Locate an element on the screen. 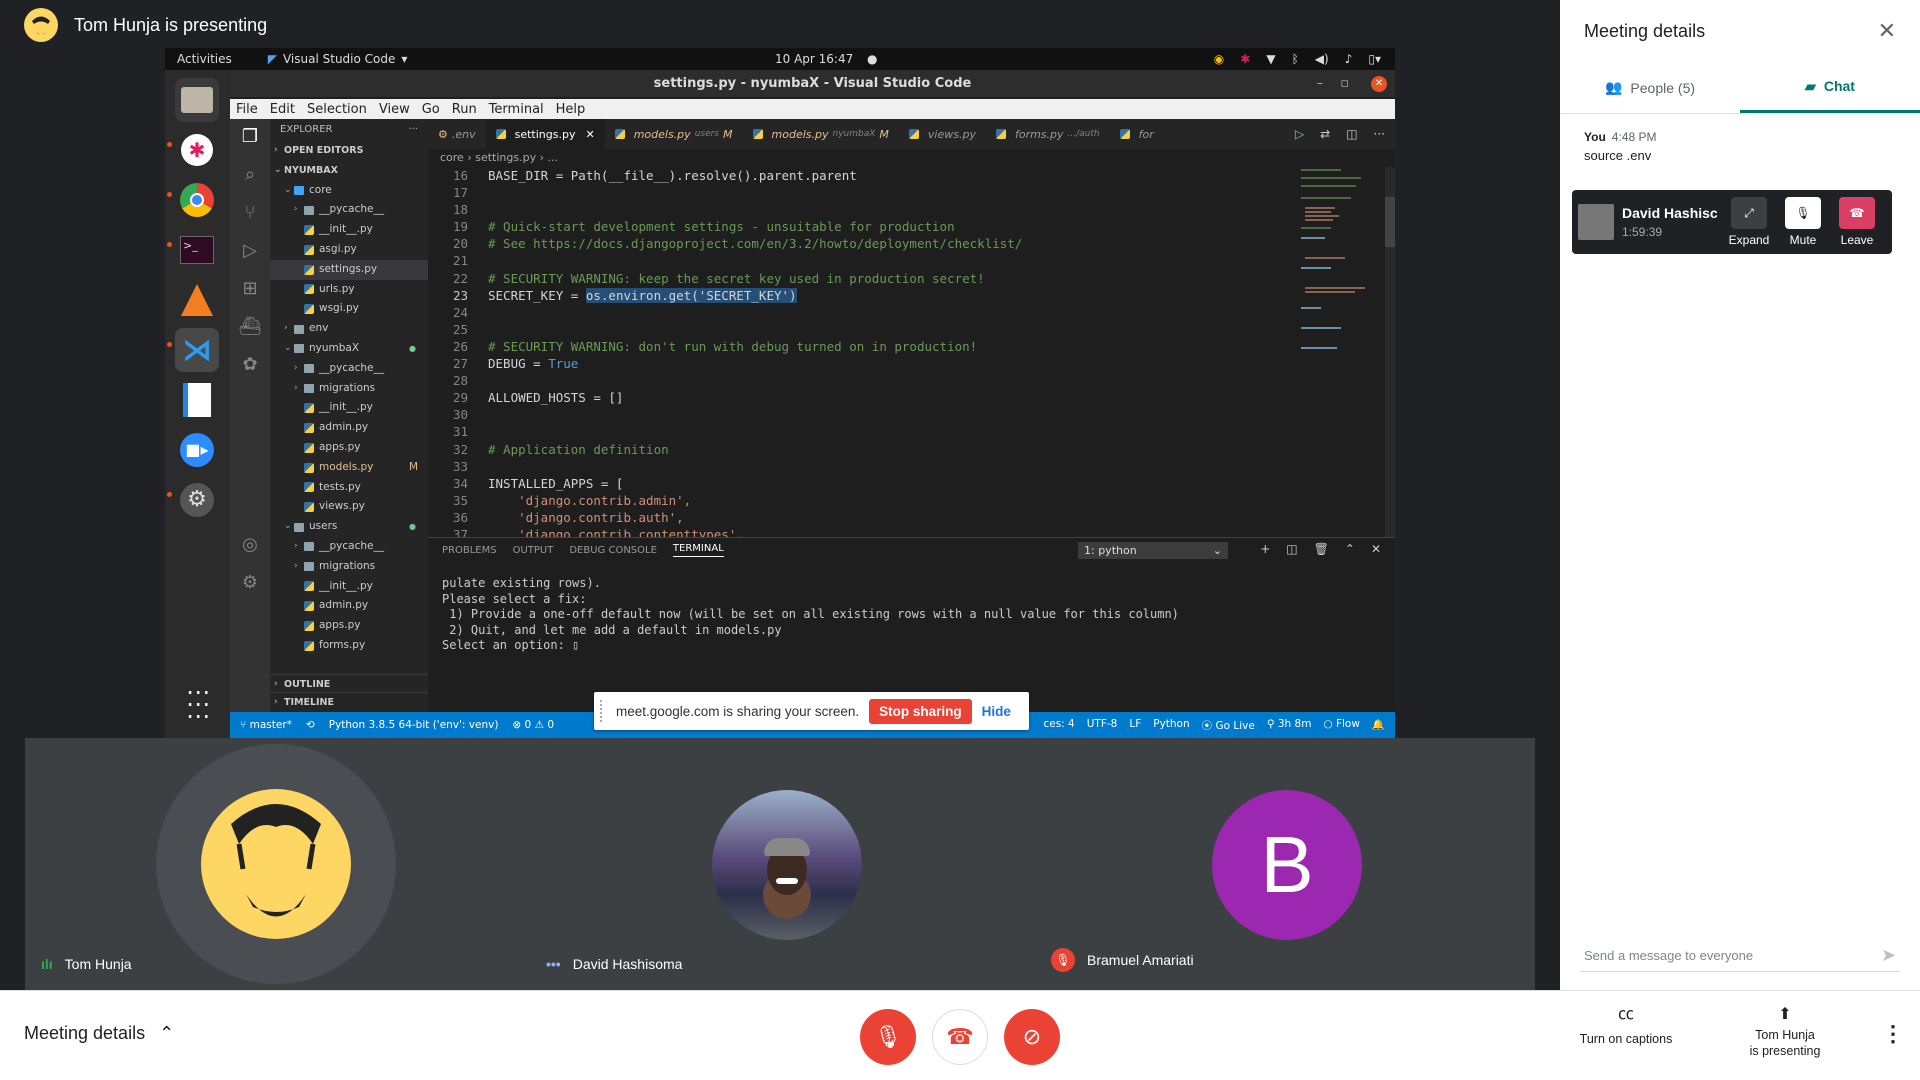 This screenshot has height=1080, width=1920. editor-tab: models.py users M is located at coordinates (674, 134).